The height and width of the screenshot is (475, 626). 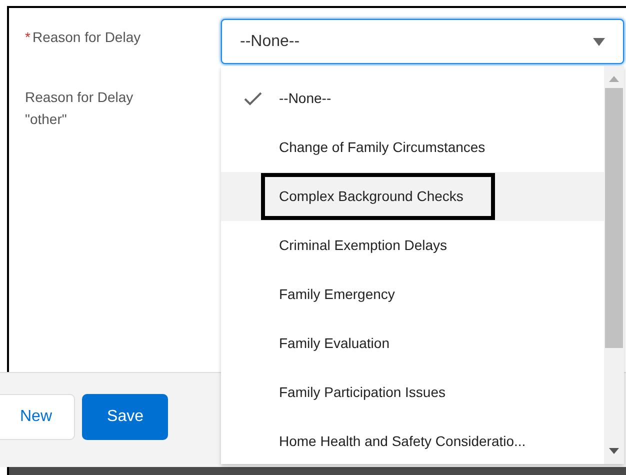 What do you see at coordinates (125, 417) in the screenshot?
I see `save-button: Save` at bounding box center [125, 417].